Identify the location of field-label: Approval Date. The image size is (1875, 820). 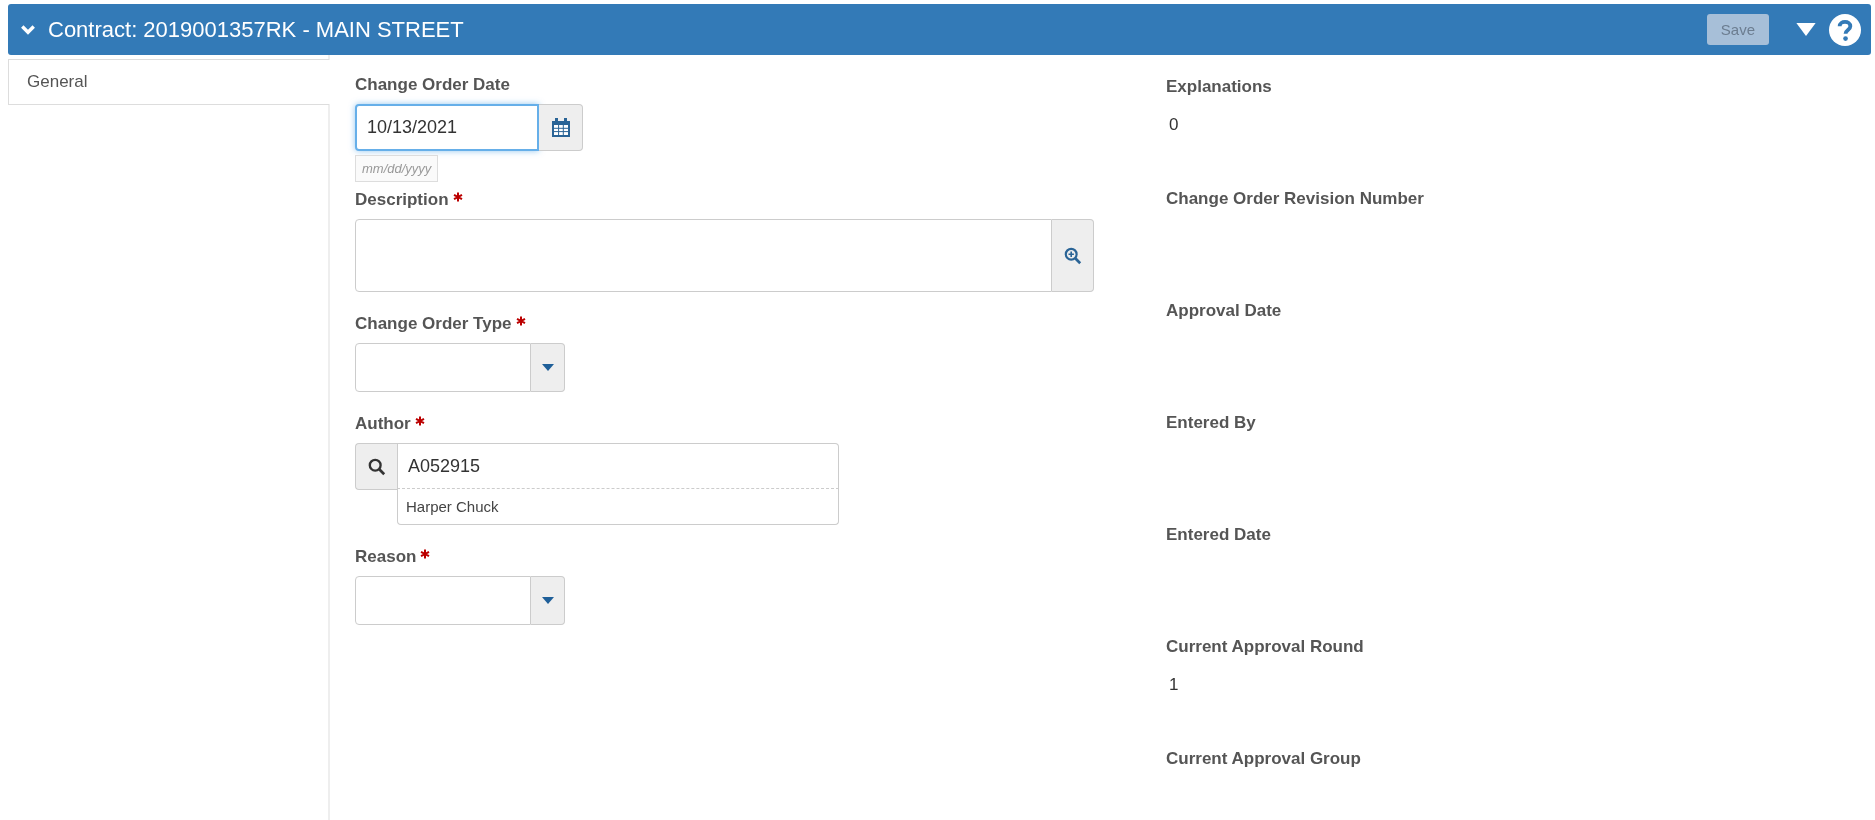
(1224, 311).